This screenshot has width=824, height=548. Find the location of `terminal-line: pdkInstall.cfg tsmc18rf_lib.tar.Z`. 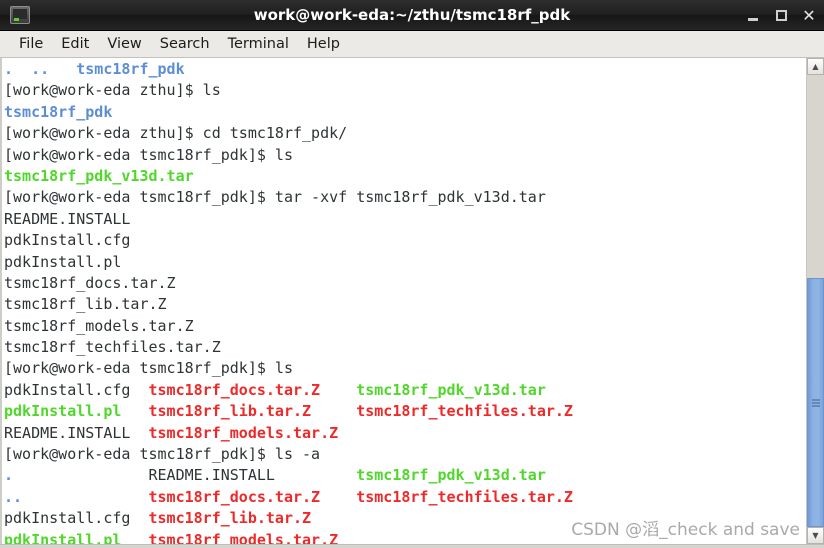

terminal-line: pdkInstall.cfg tsmc18rf_lib.tar.Z is located at coordinates (405, 518).